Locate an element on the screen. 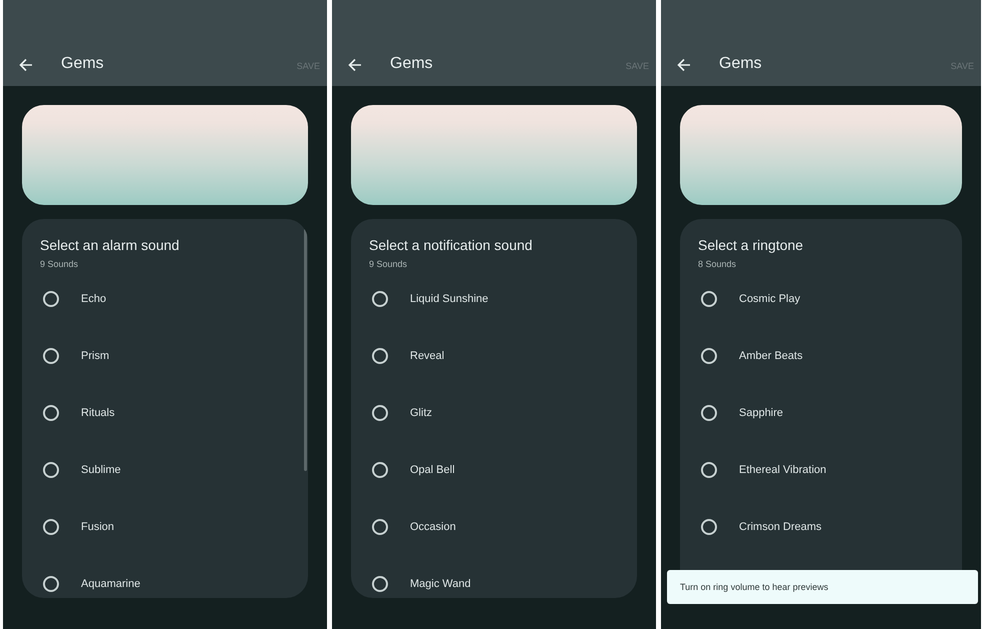 Image resolution: width=983 pixels, height=629 pixels. sound-option: Prism is located at coordinates (95, 356).